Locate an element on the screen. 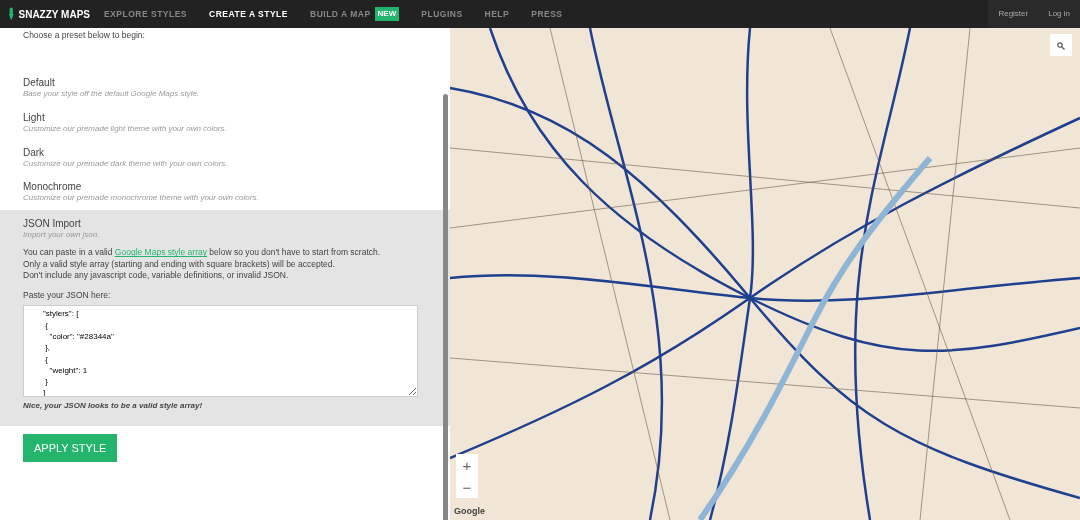  preset-title: Dark is located at coordinates (225, 152).